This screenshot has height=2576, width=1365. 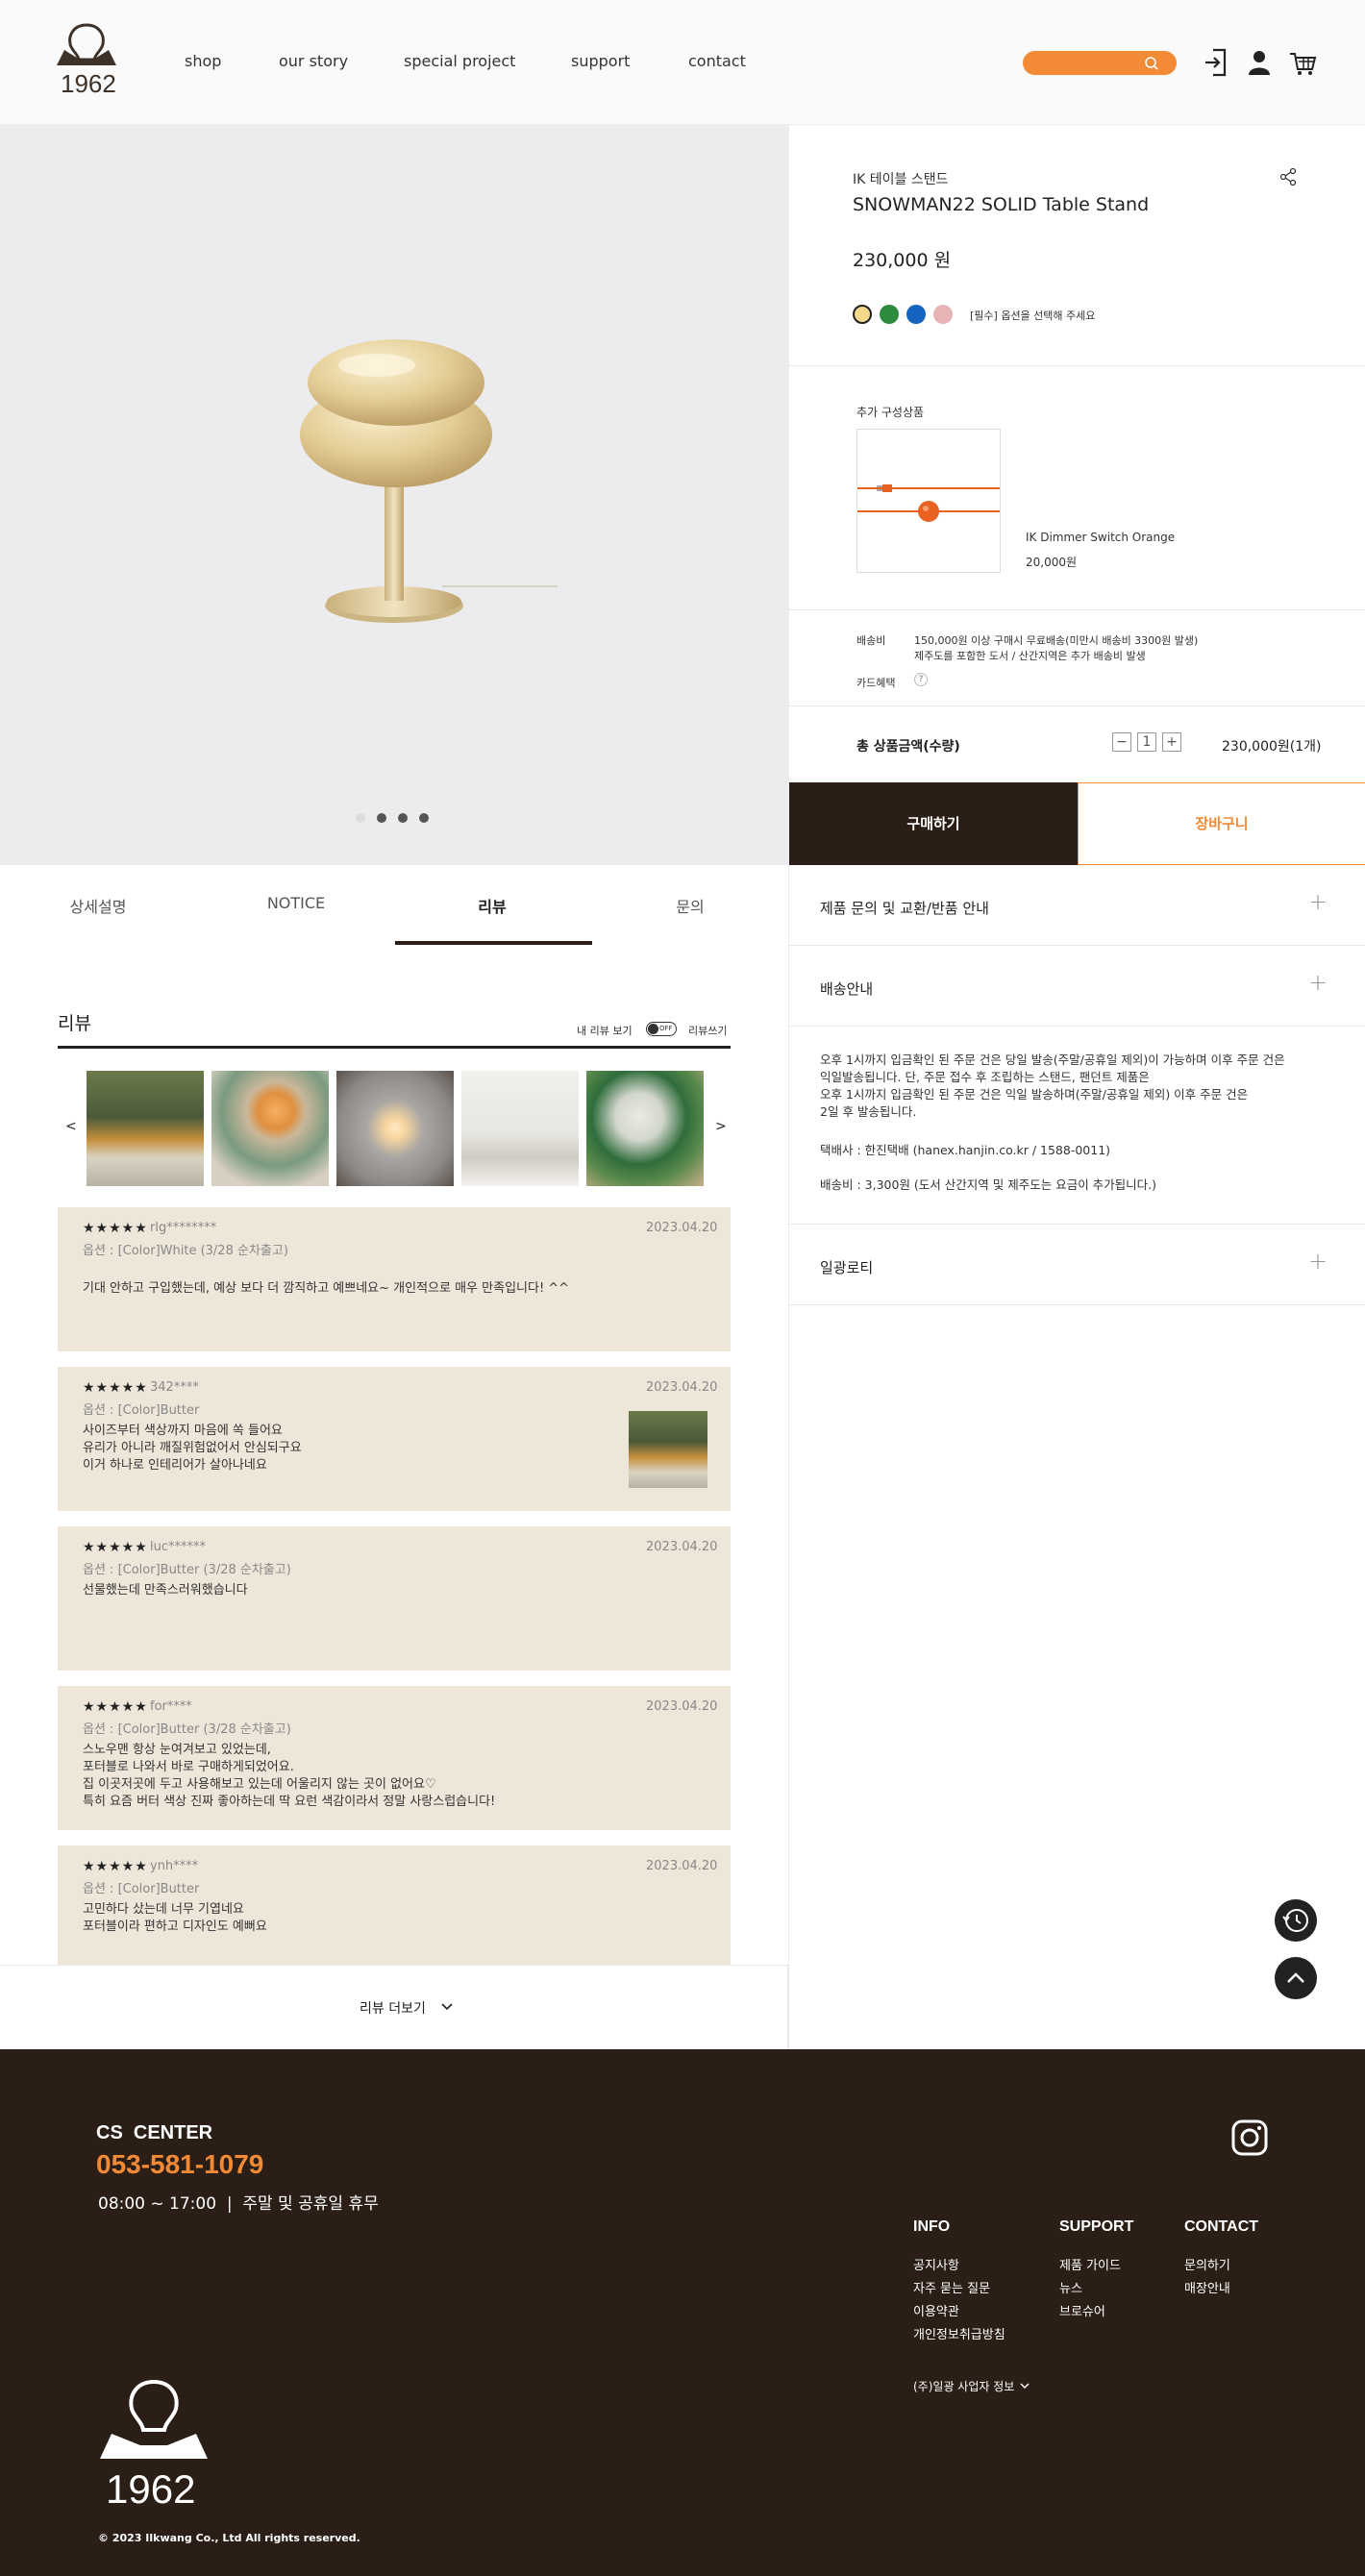 What do you see at coordinates (1121, 742) in the screenshot?
I see `qty-minus-button: −` at bounding box center [1121, 742].